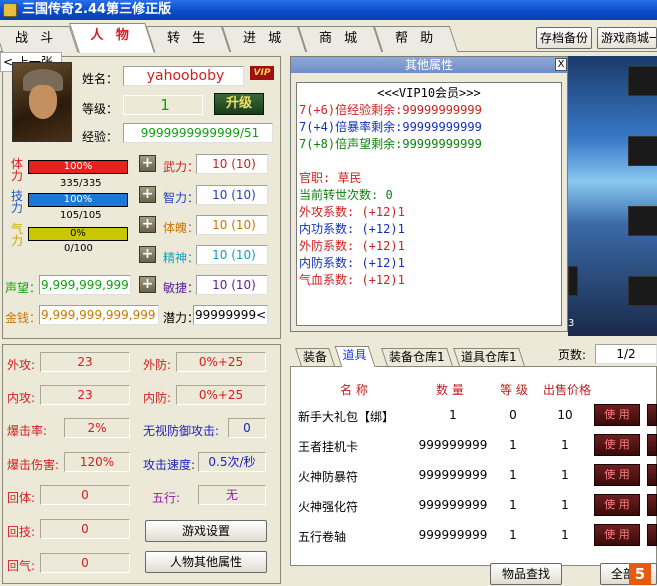 The image size is (657, 586). I want to click on tab-battle: 战 斗, so click(39, 39).